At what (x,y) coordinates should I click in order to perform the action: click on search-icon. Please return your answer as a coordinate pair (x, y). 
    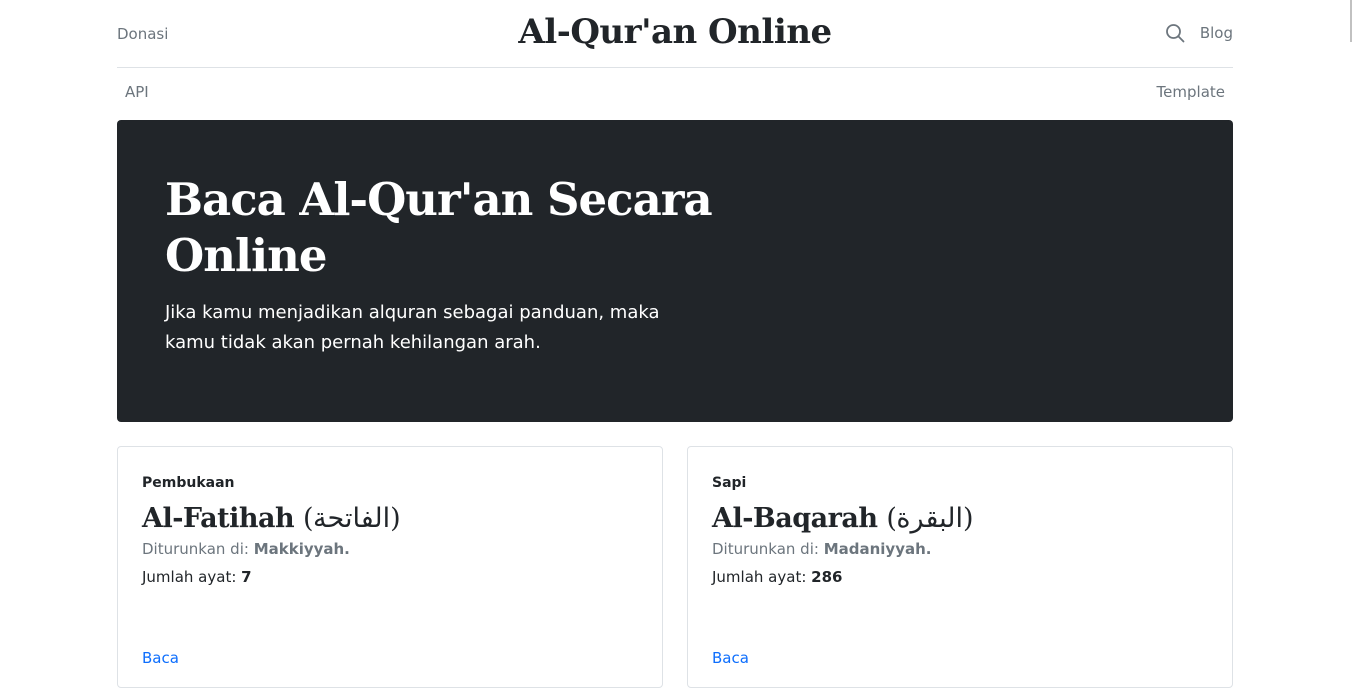
    Looking at the image, I should click on (1175, 33).